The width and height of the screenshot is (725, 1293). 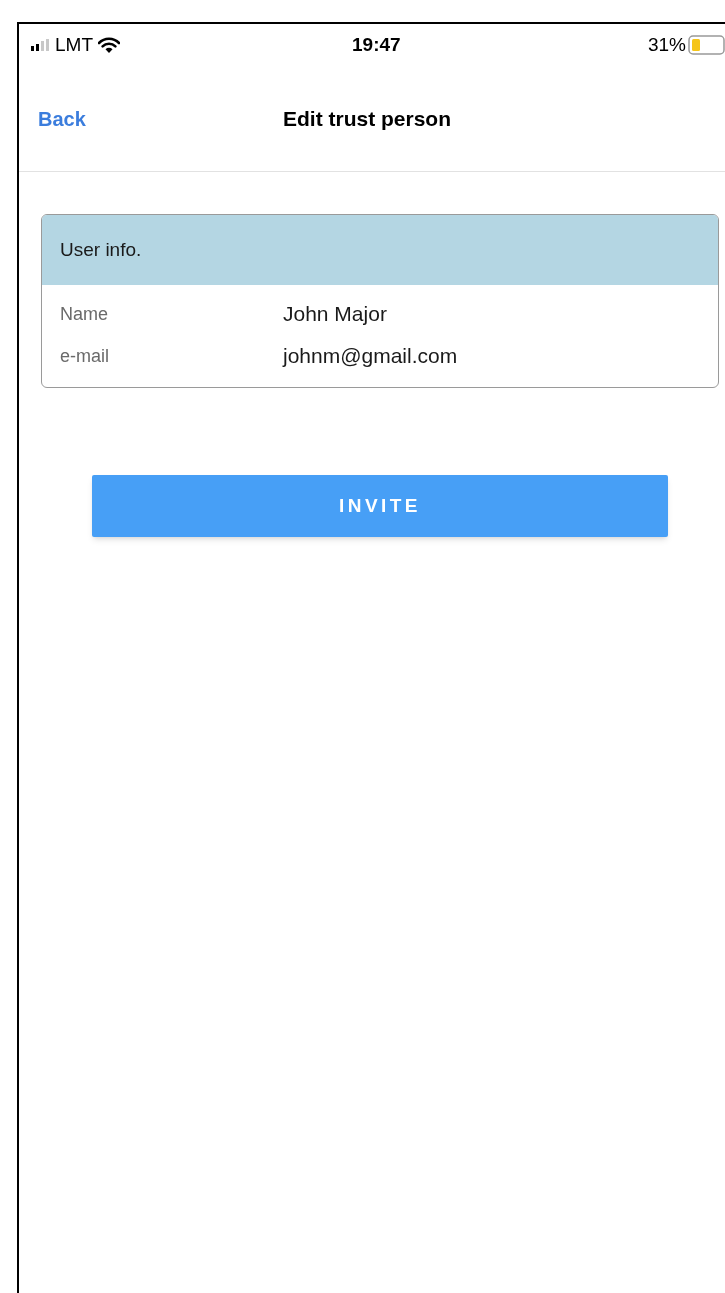 I want to click on back-link: Back, so click(x=62, y=118).